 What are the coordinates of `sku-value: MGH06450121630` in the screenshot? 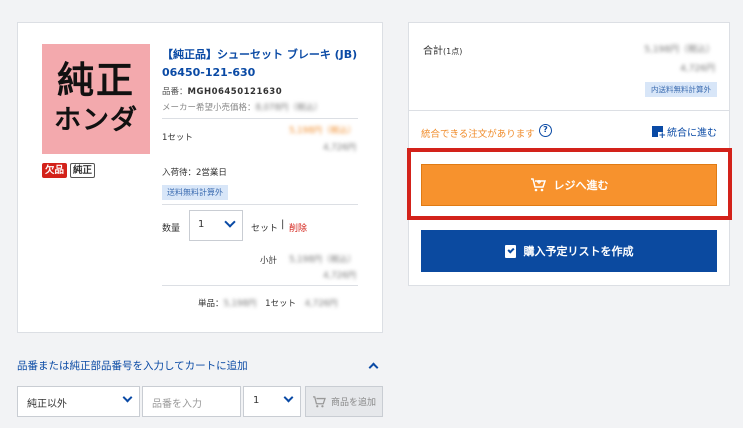 It's located at (235, 92).